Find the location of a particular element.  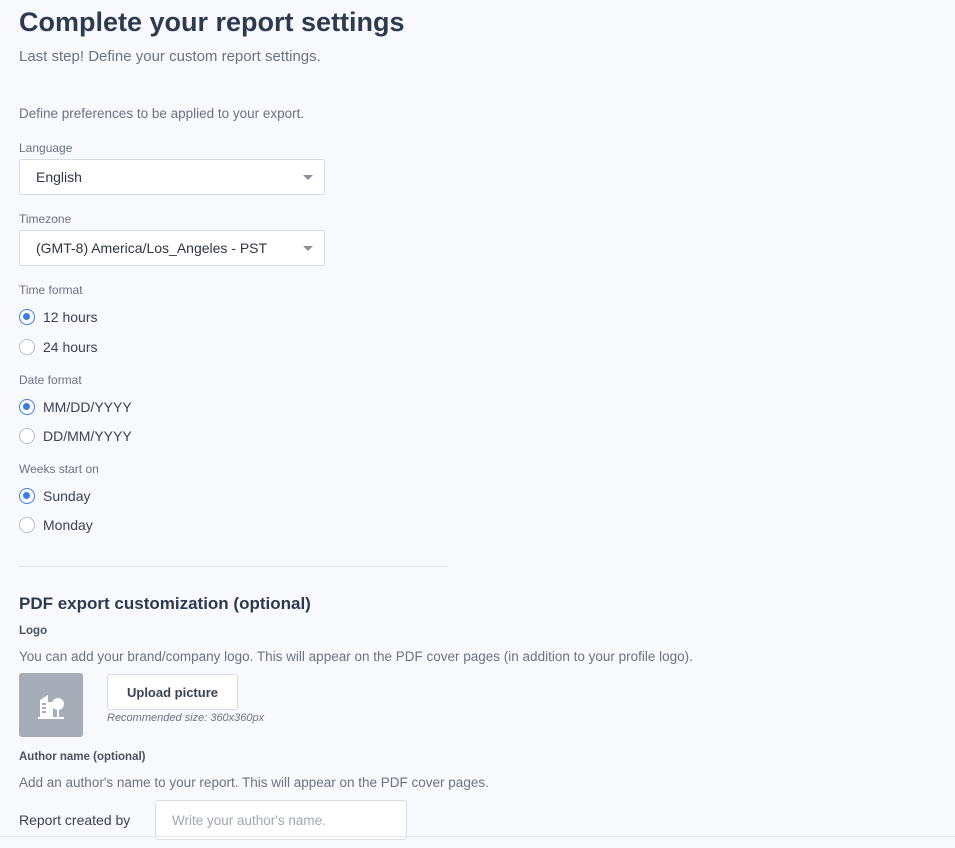

author-name-input is located at coordinates (281, 820).